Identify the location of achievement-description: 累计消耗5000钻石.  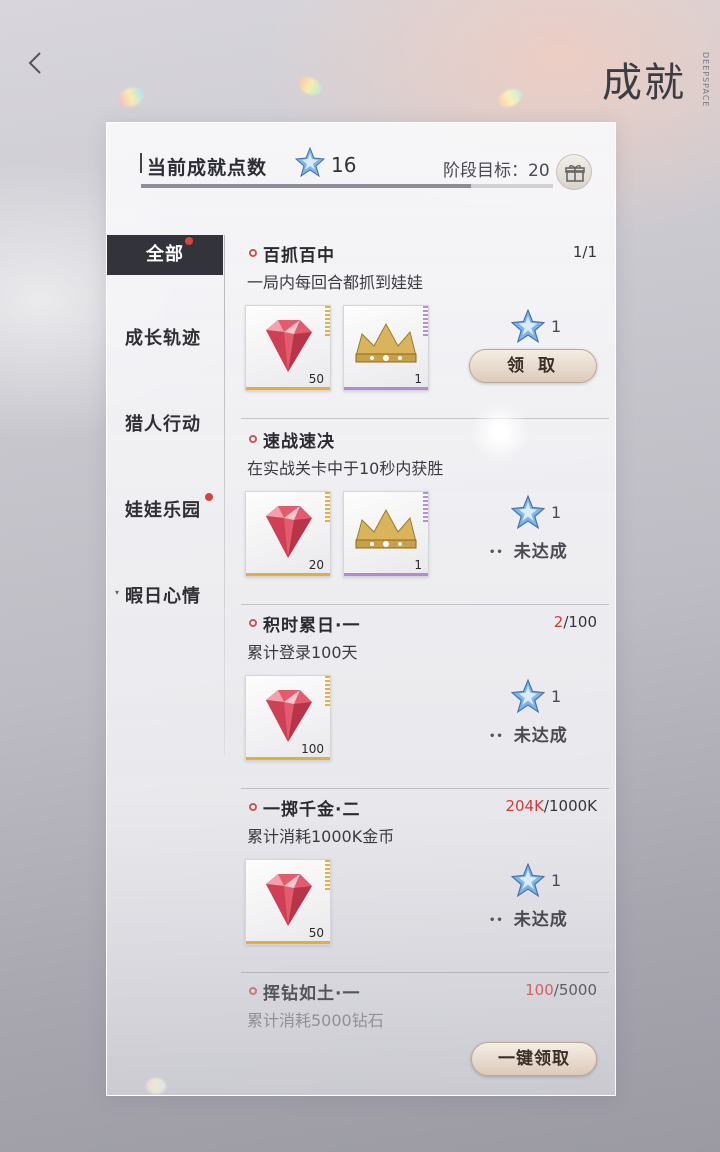
(315, 1020).